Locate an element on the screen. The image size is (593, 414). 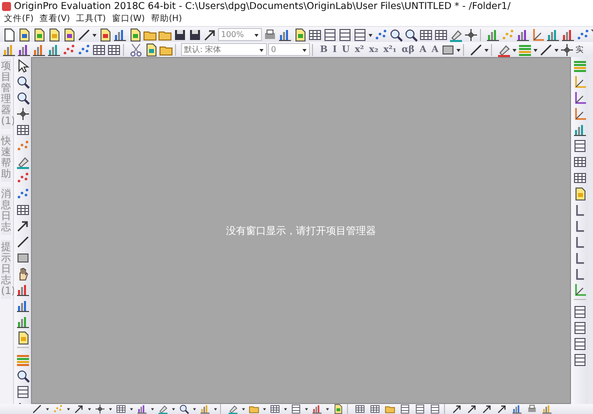
zoom-combo: 100% is located at coordinates (240, 34).